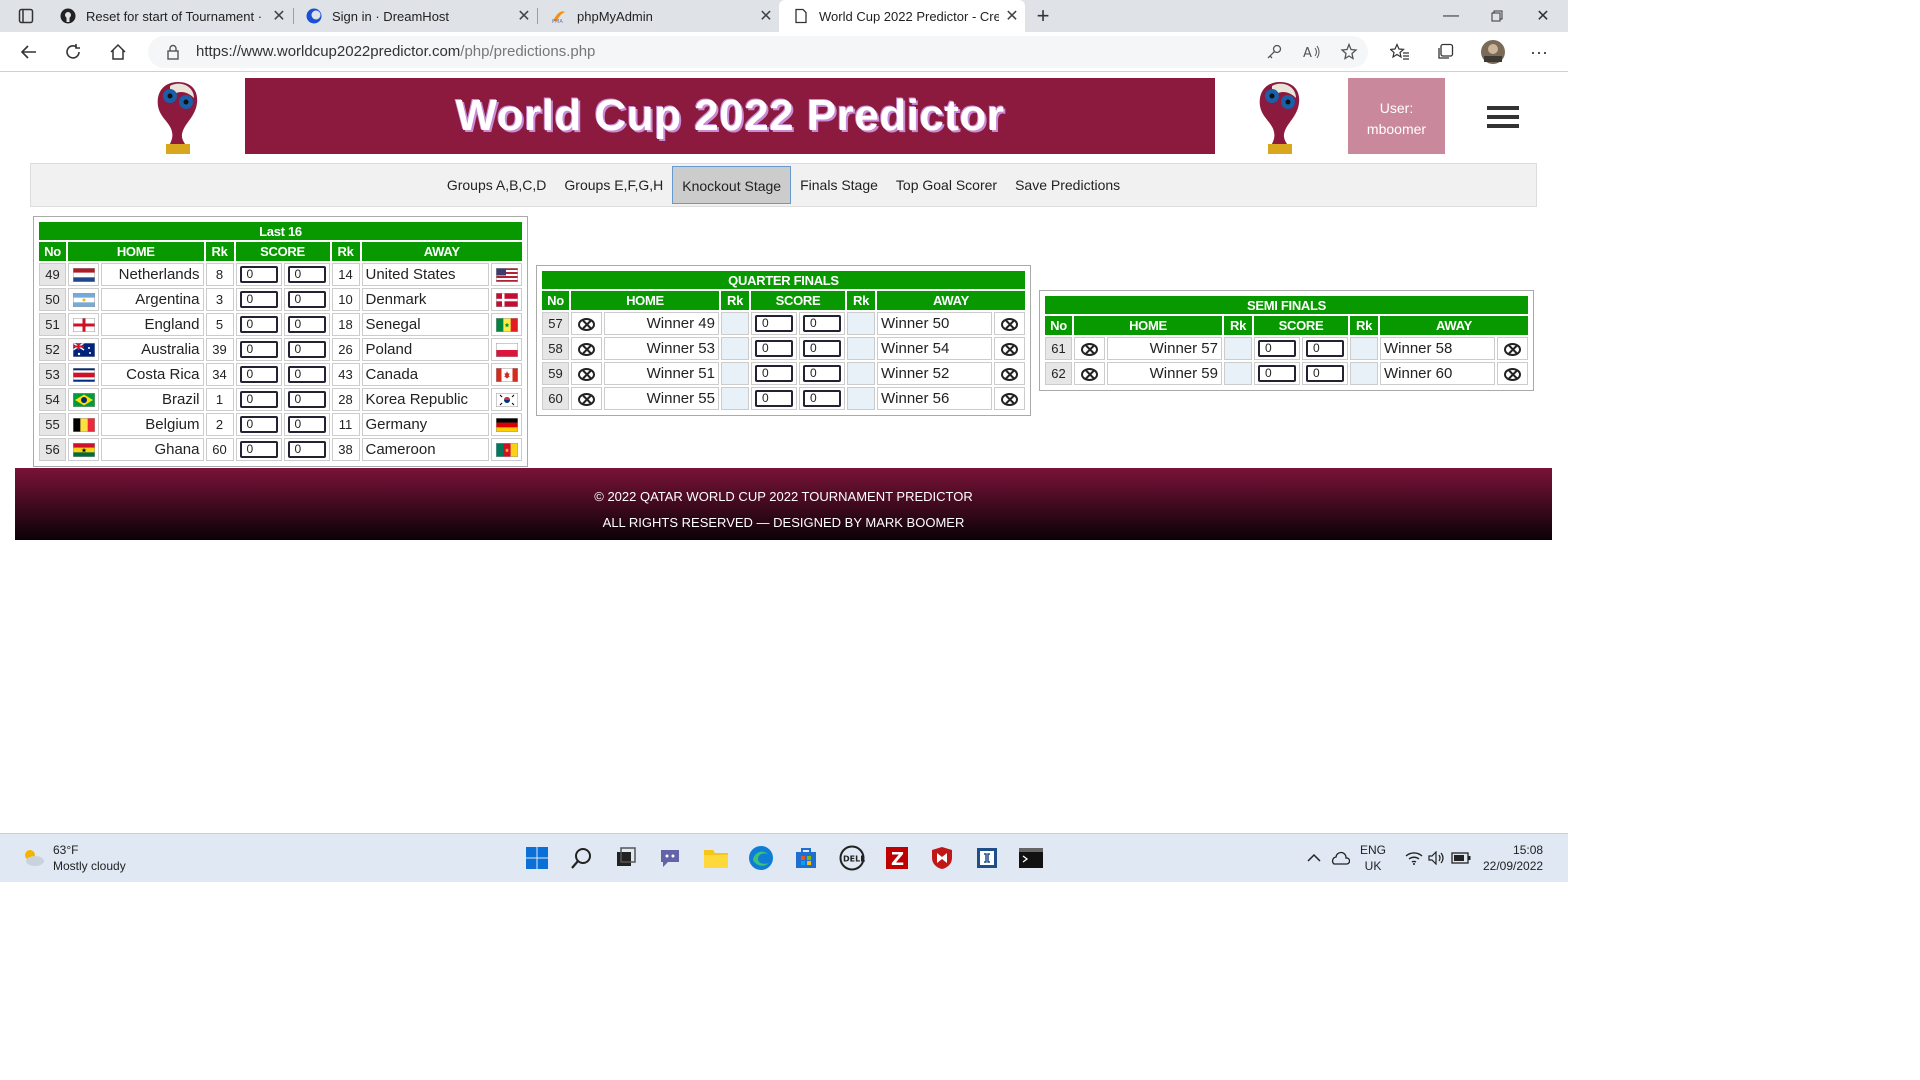 Image resolution: width=1920 pixels, height=1080 pixels. What do you see at coordinates (582, 858) in the screenshot?
I see `search-icon` at bounding box center [582, 858].